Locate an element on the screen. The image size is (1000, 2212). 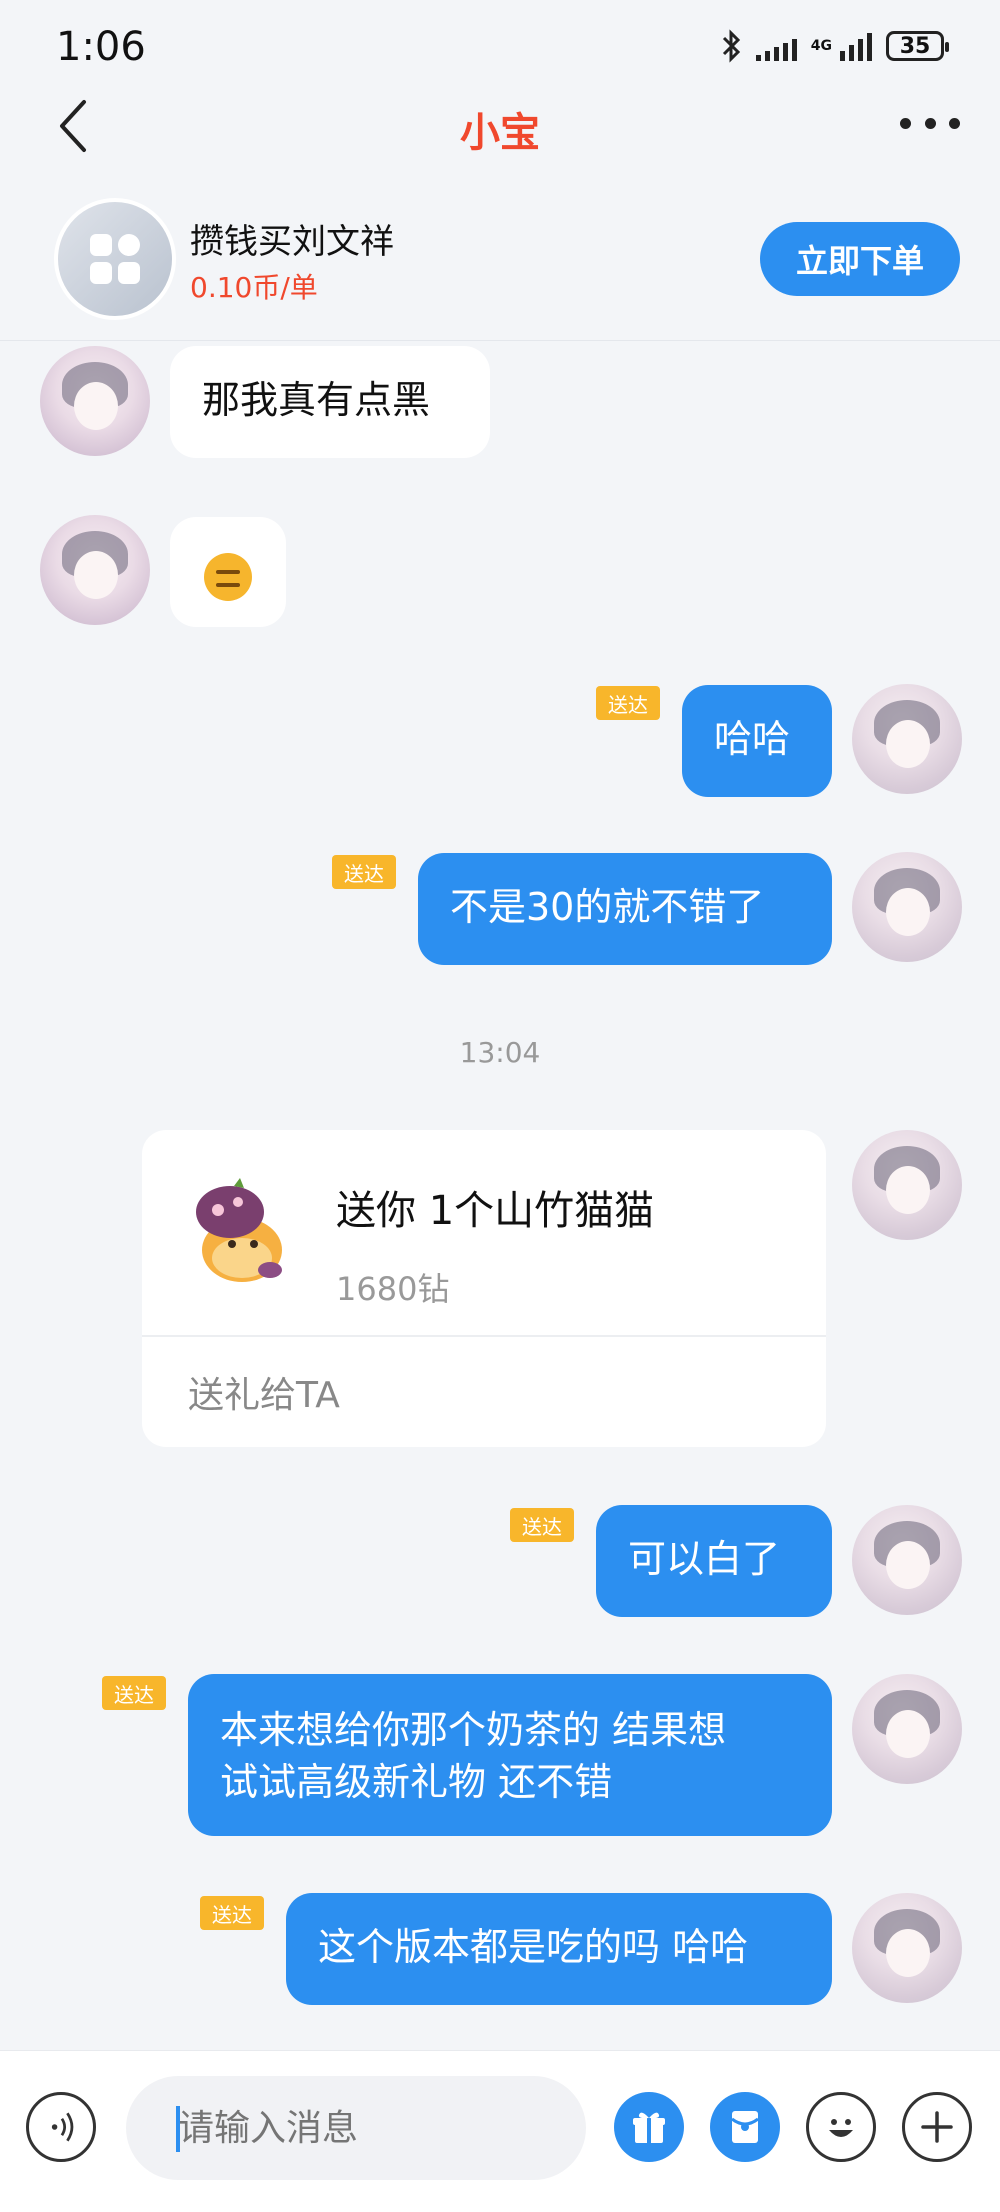
gift-icon is located at coordinates (649, 2127).